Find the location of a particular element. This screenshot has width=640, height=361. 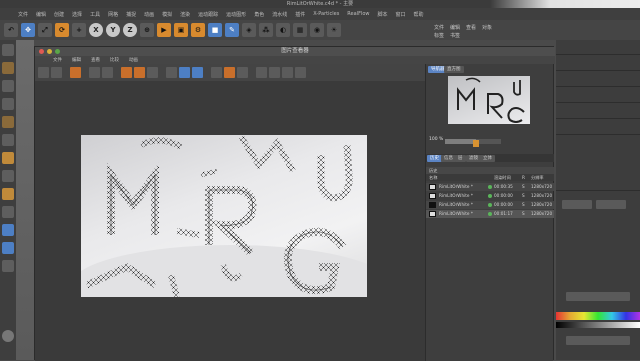

compare-swap-icon is located at coordinates (152, 72).